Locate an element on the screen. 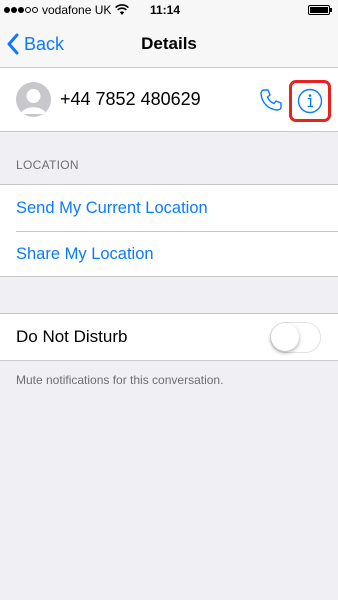 The image size is (338, 600). phone-number: +44 7852 480629 is located at coordinates (130, 99).